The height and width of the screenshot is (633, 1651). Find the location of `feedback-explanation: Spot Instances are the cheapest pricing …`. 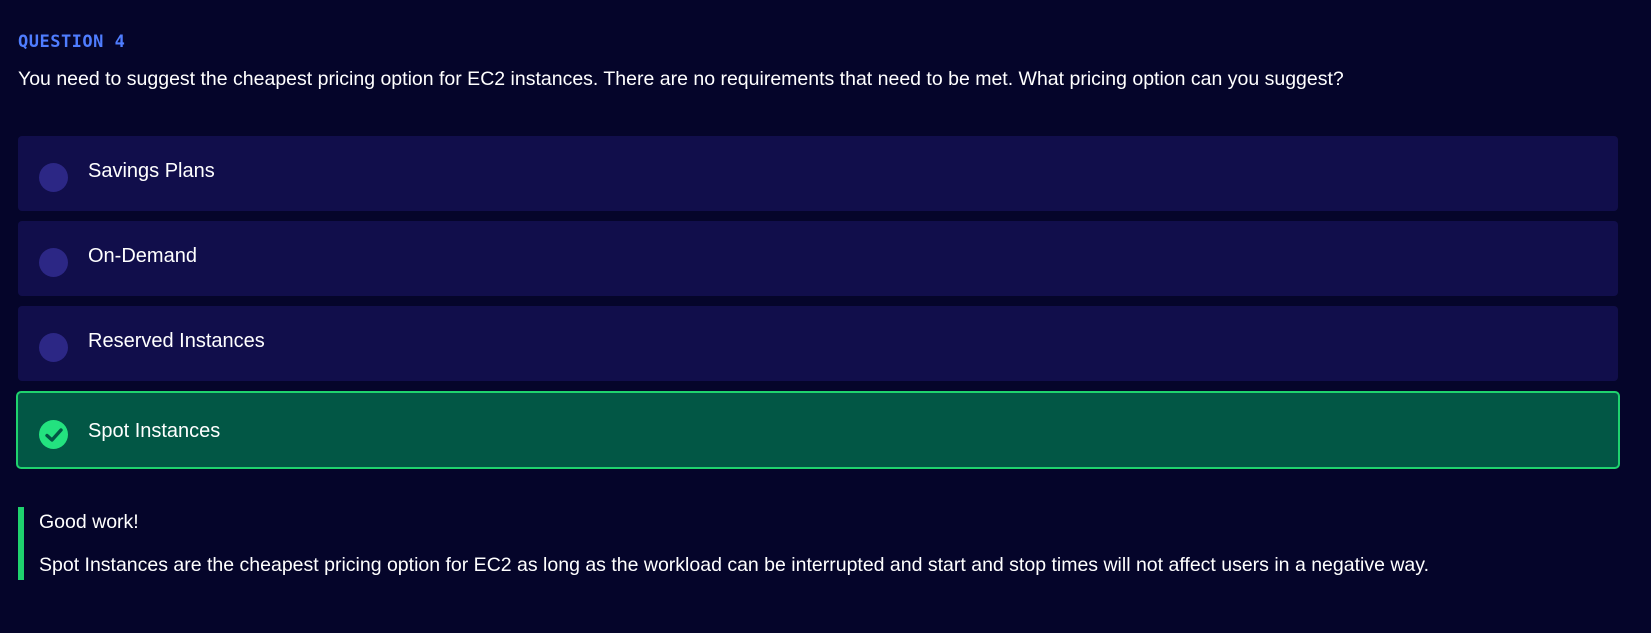

feedback-explanation: Spot Instances are the cheapest pricing … is located at coordinates (734, 565).